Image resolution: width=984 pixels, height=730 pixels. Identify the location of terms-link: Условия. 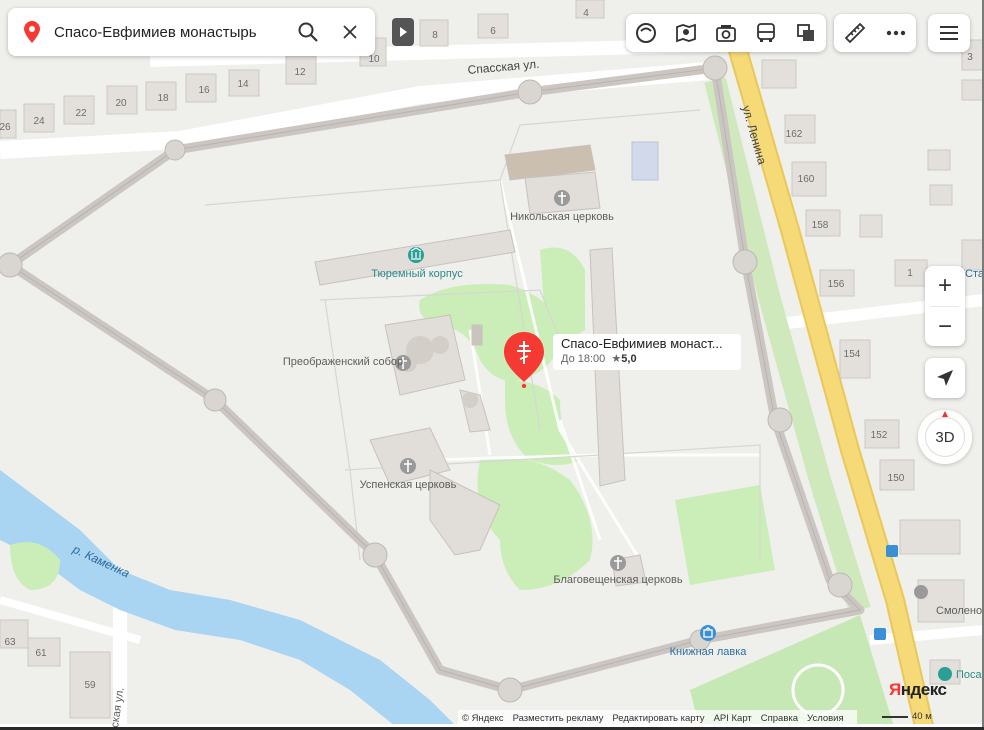
(825, 718).